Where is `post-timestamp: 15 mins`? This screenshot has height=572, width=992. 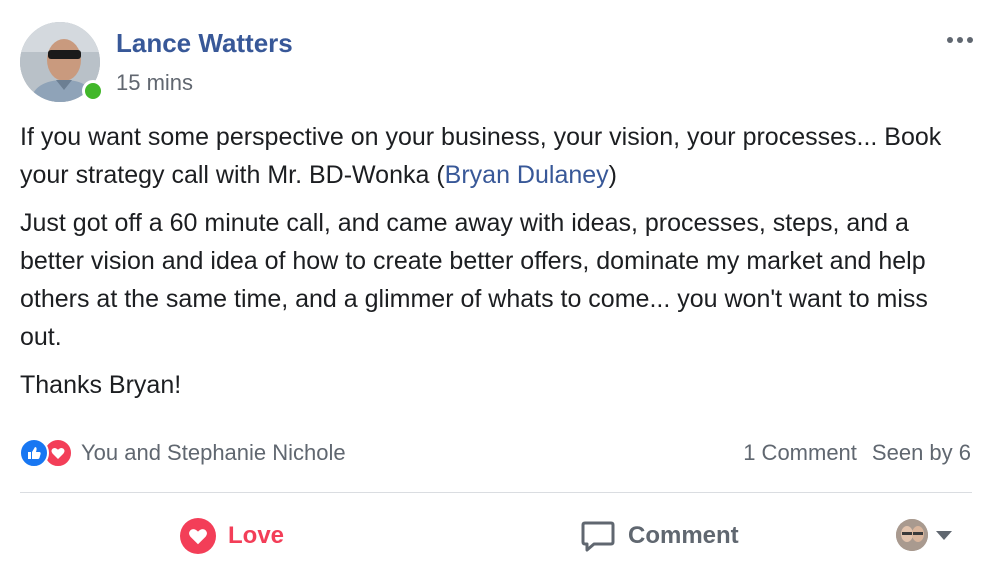
post-timestamp: 15 mins is located at coordinates (154, 83).